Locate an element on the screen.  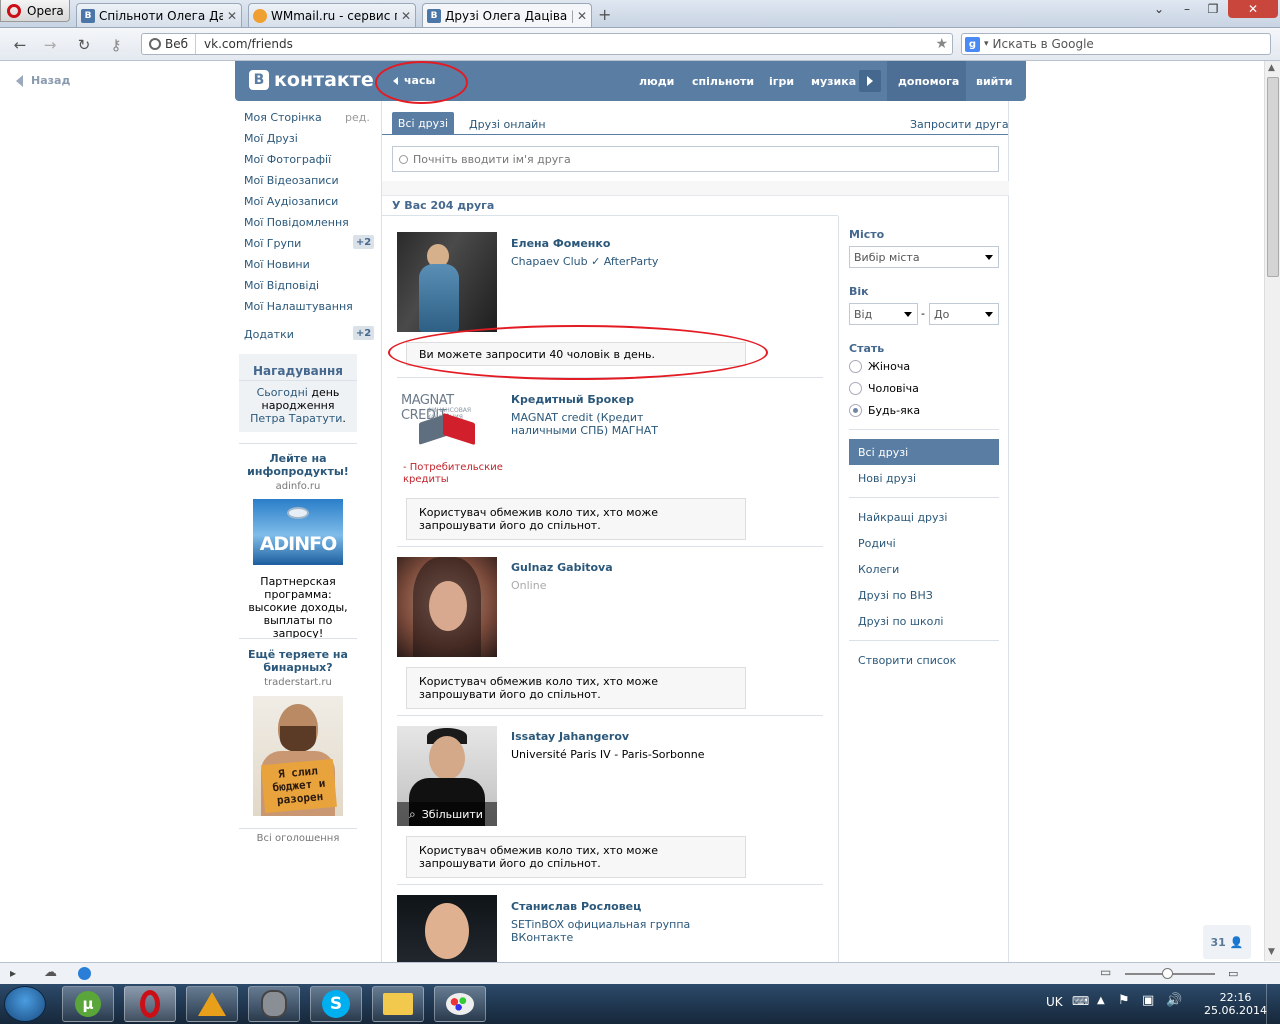
edit-menu-link: ред. is located at coordinates (357, 117).